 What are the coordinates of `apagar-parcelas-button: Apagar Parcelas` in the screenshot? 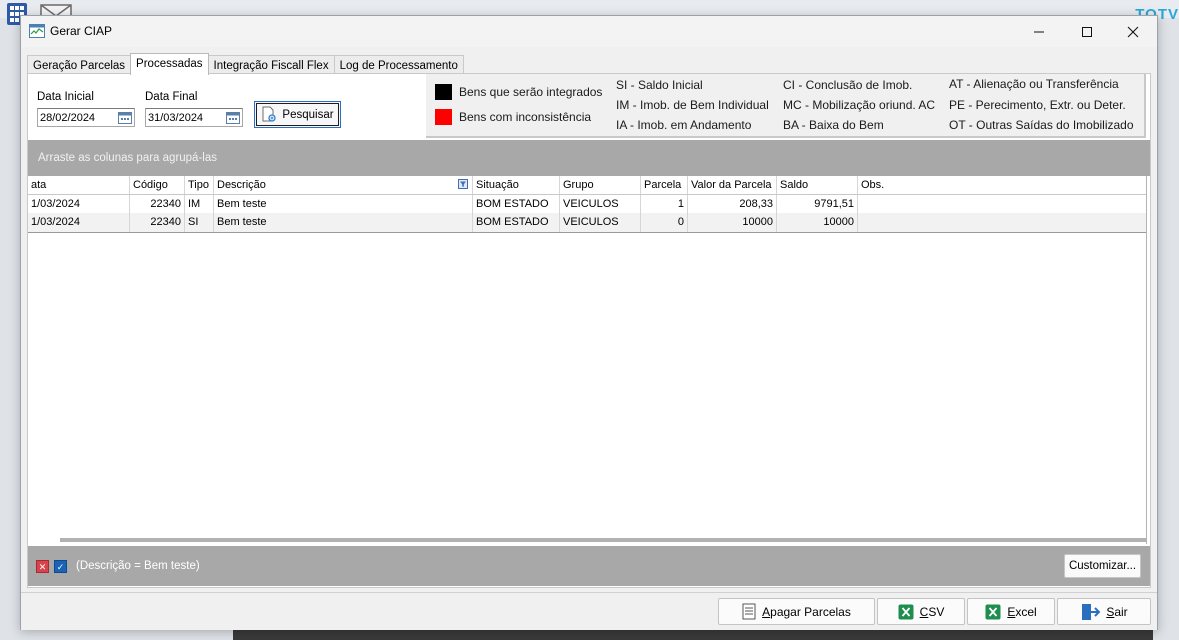 It's located at (796, 611).